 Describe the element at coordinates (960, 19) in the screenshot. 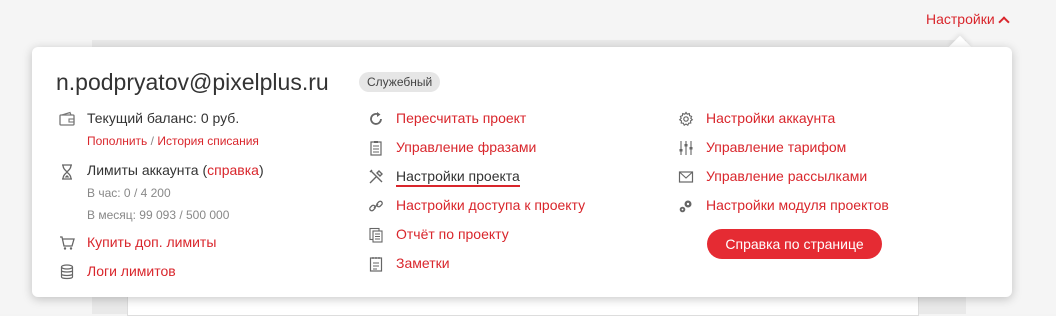

I see `settings-menu-label: Настройки` at that location.